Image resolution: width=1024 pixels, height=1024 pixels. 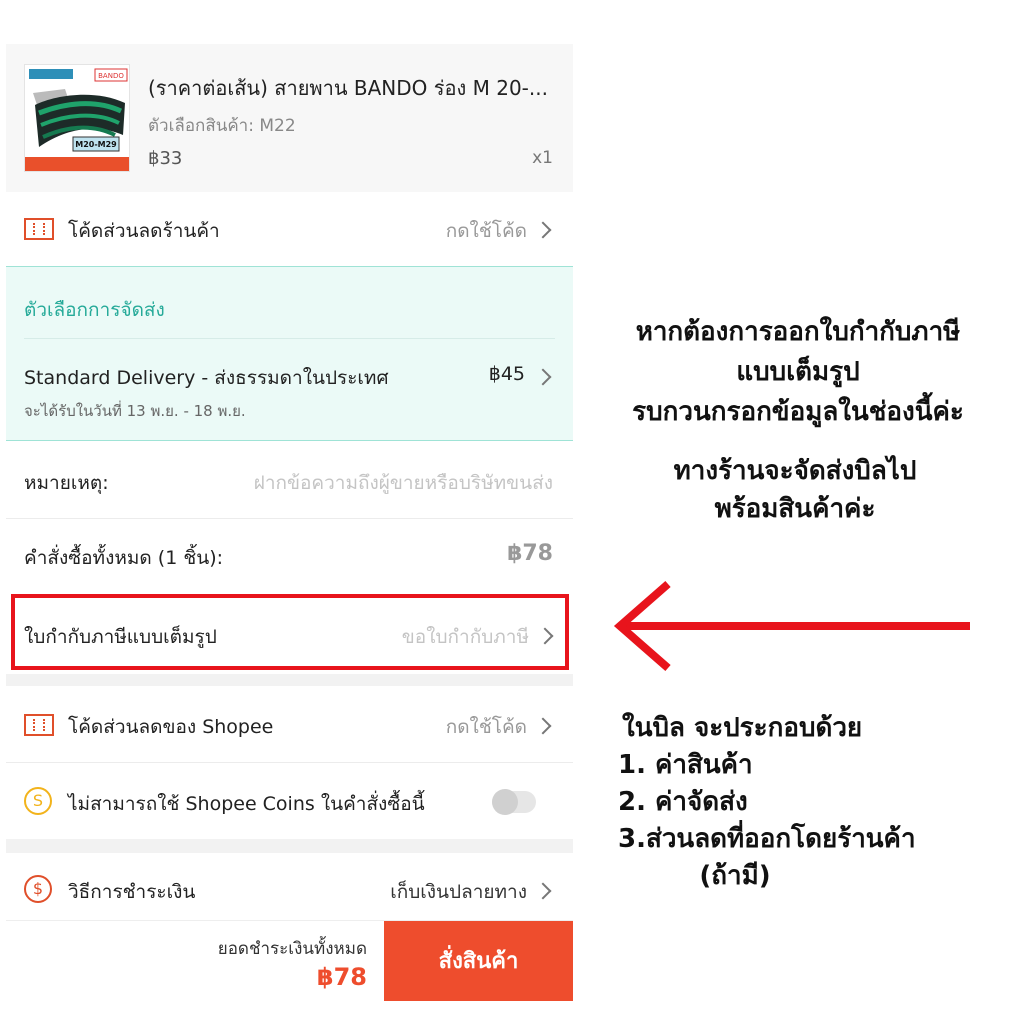 What do you see at coordinates (486, 727) in the screenshot?
I see `shopee-voucher-action: กดใช้โค้ด` at bounding box center [486, 727].